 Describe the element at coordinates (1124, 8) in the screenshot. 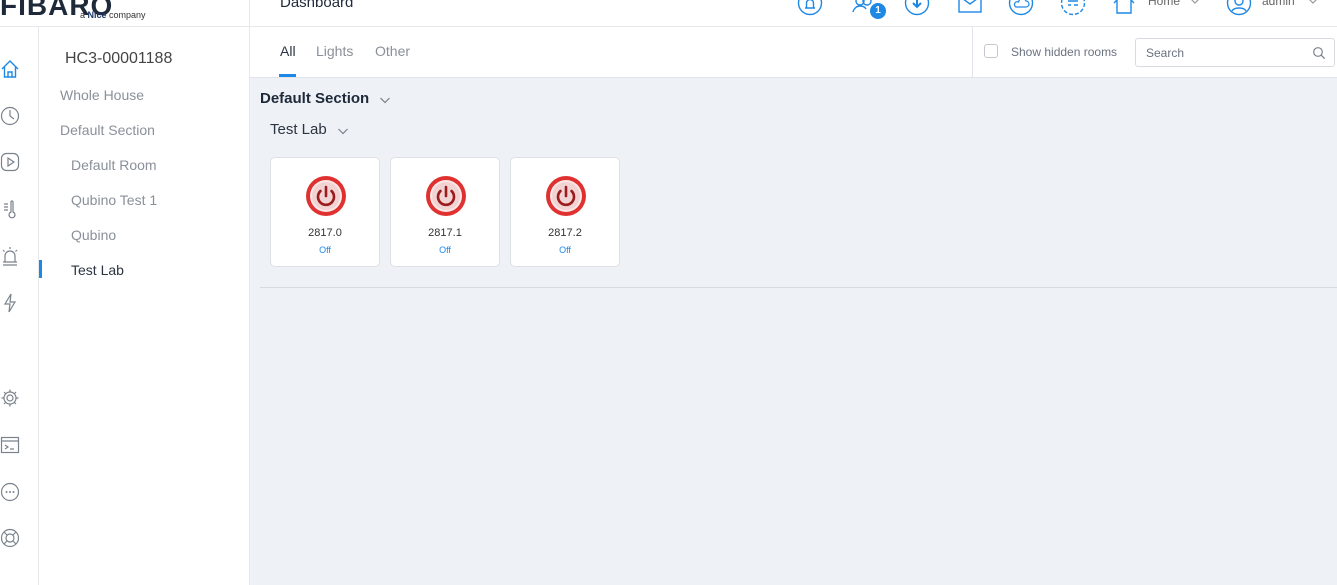

I see `home-icon` at that location.